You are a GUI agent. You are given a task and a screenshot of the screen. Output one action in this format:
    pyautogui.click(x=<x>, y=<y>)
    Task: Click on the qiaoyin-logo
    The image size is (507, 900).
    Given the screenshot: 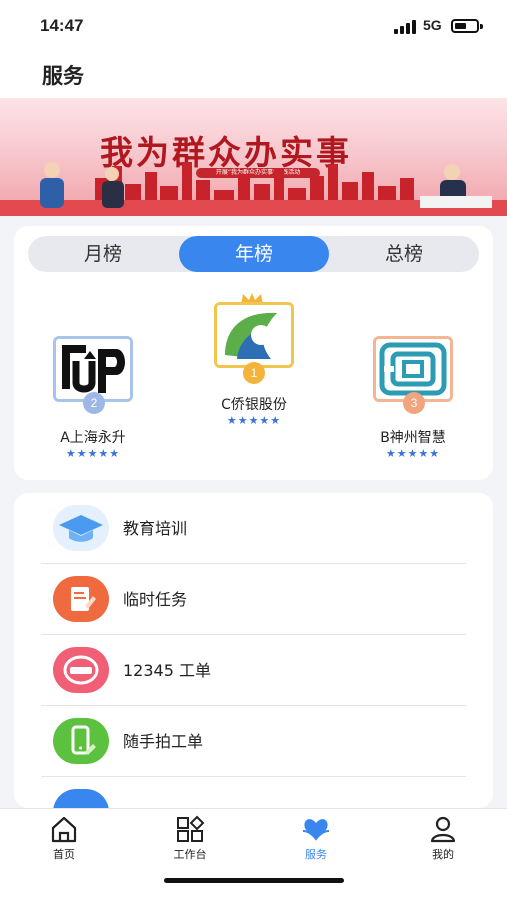 What is the action you would take?
    pyautogui.click(x=254, y=335)
    